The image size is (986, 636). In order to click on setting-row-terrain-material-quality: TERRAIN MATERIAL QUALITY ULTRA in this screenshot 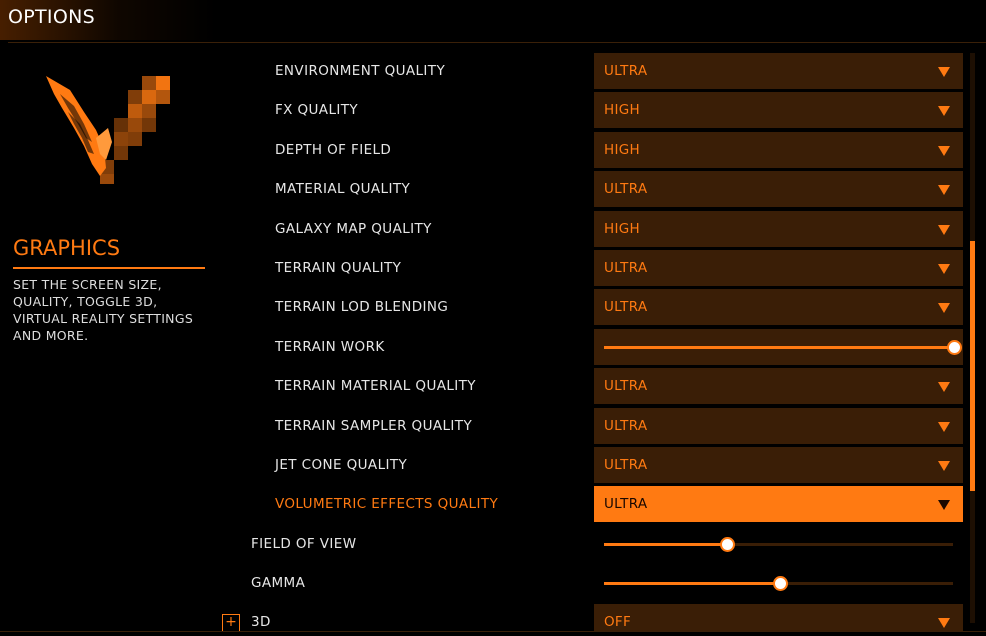, I will do `click(481, 386)`.